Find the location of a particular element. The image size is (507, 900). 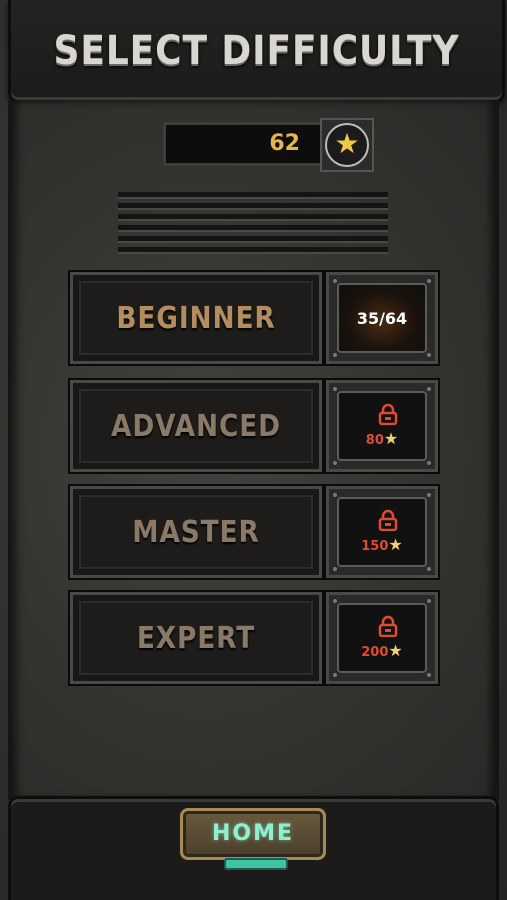

difficulty-beginner-button: BEGINNER 35/64 is located at coordinates (254, 318).